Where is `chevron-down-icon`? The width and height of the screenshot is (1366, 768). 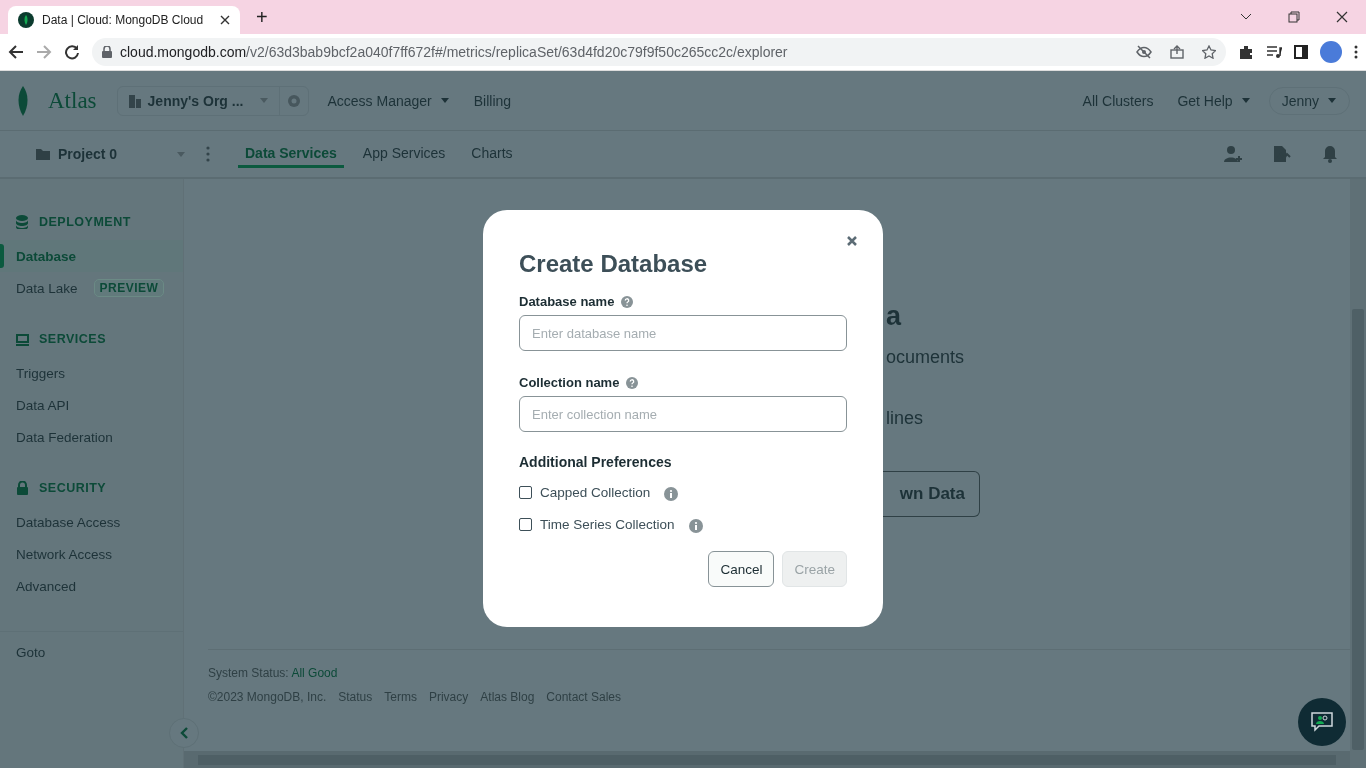
chevron-down-icon is located at coordinates (1246, 17).